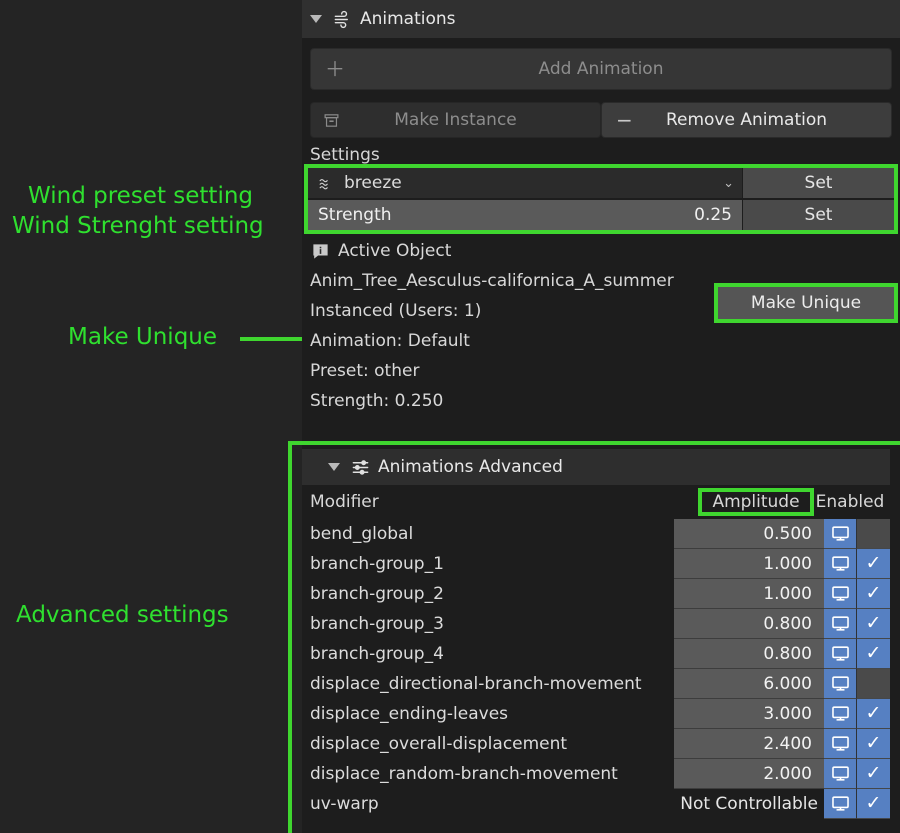 Image resolution: width=900 pixels, height=833 pixels. I want to click on table-row: branch-group_1 1.000 ✓, so click(596, 564).